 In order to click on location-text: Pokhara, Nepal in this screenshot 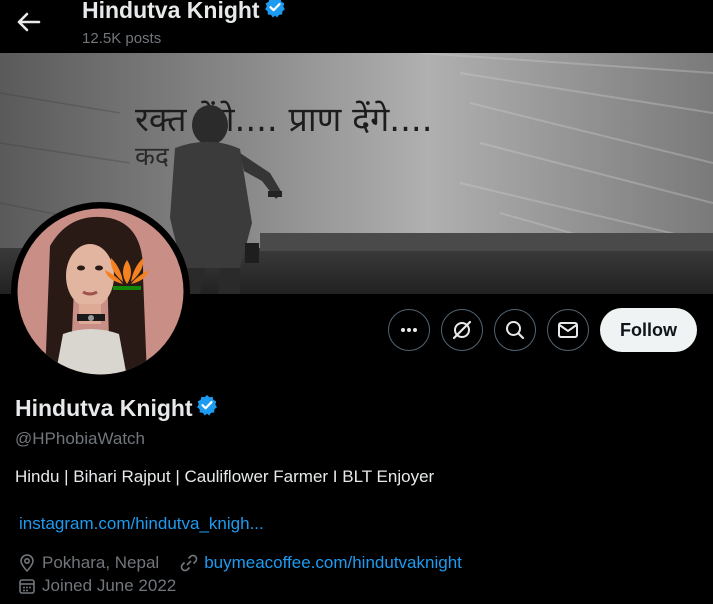, I will do `click(101, 562)`.